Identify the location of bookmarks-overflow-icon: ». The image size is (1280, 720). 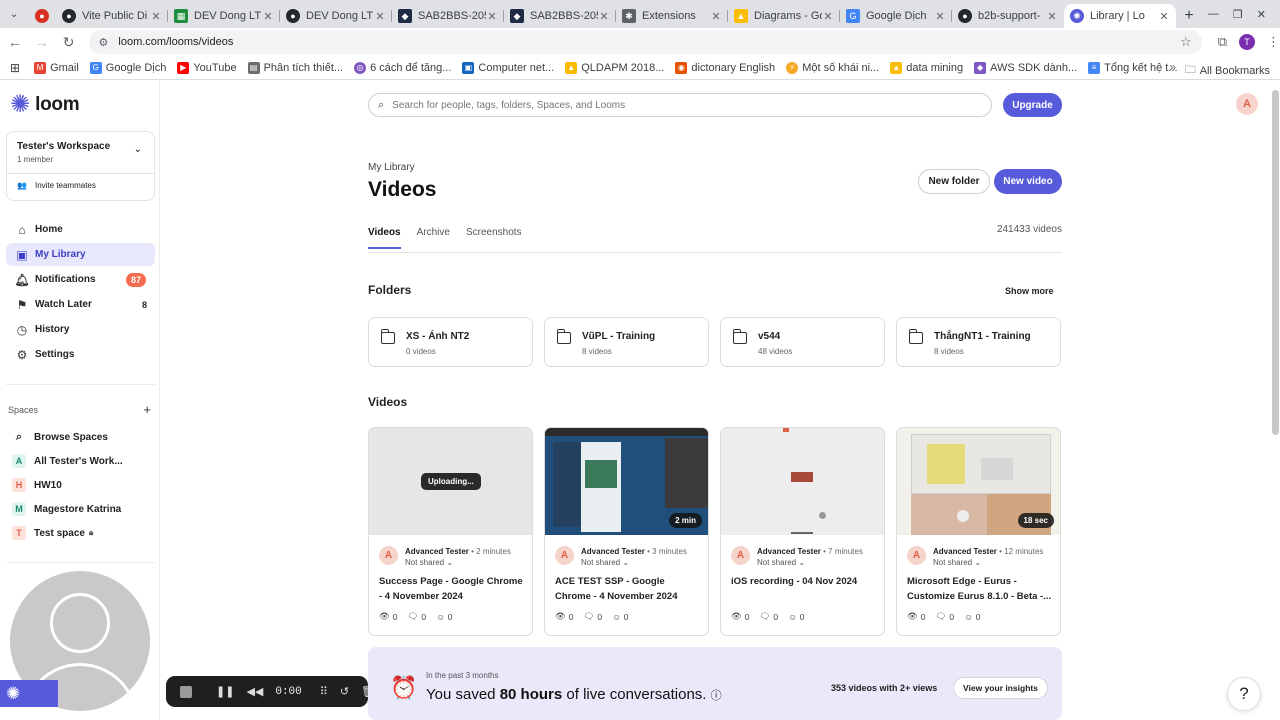
(1172, 67).